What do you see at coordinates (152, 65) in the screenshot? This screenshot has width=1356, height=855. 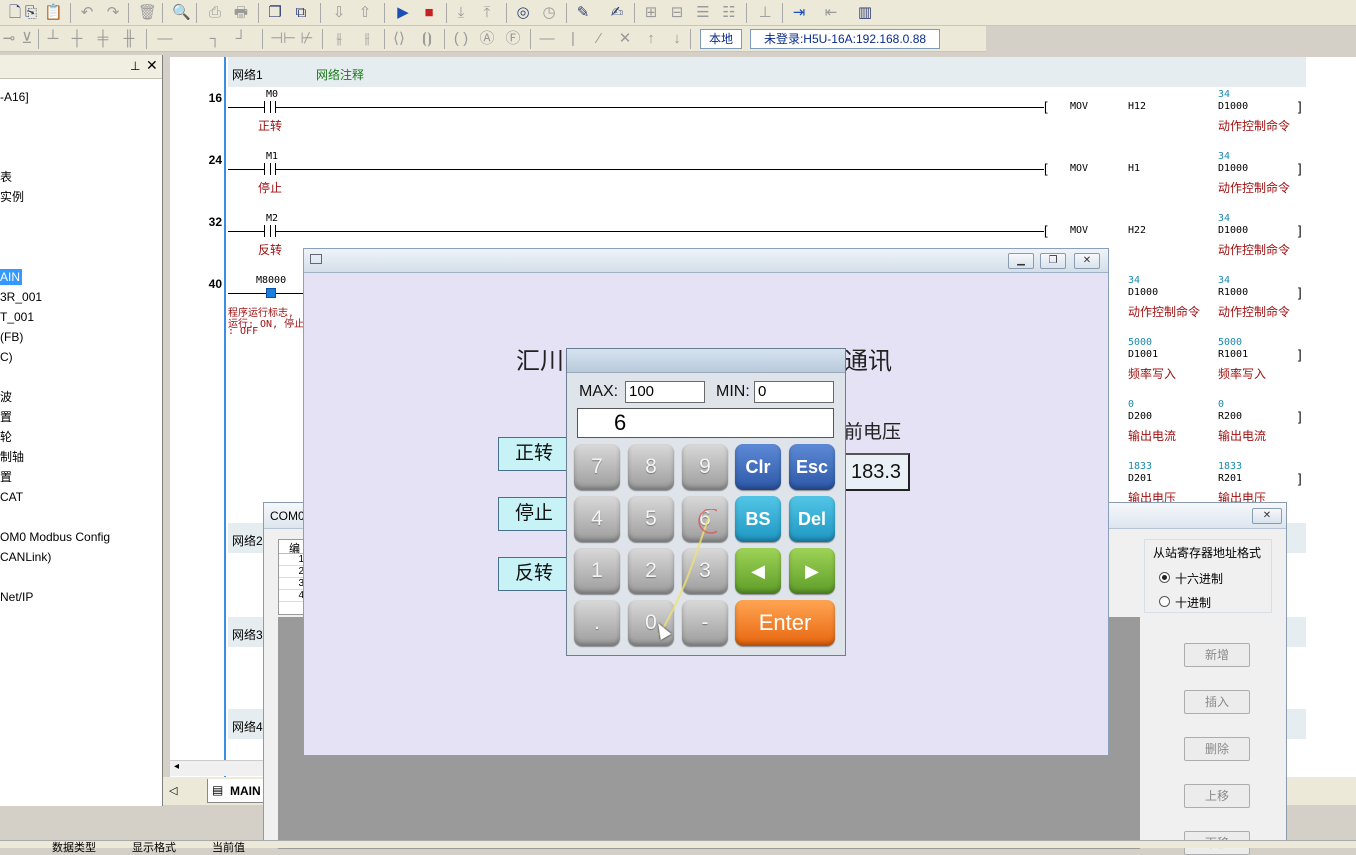 I see `close-icon: ✕` at bounding box center [152, 65].